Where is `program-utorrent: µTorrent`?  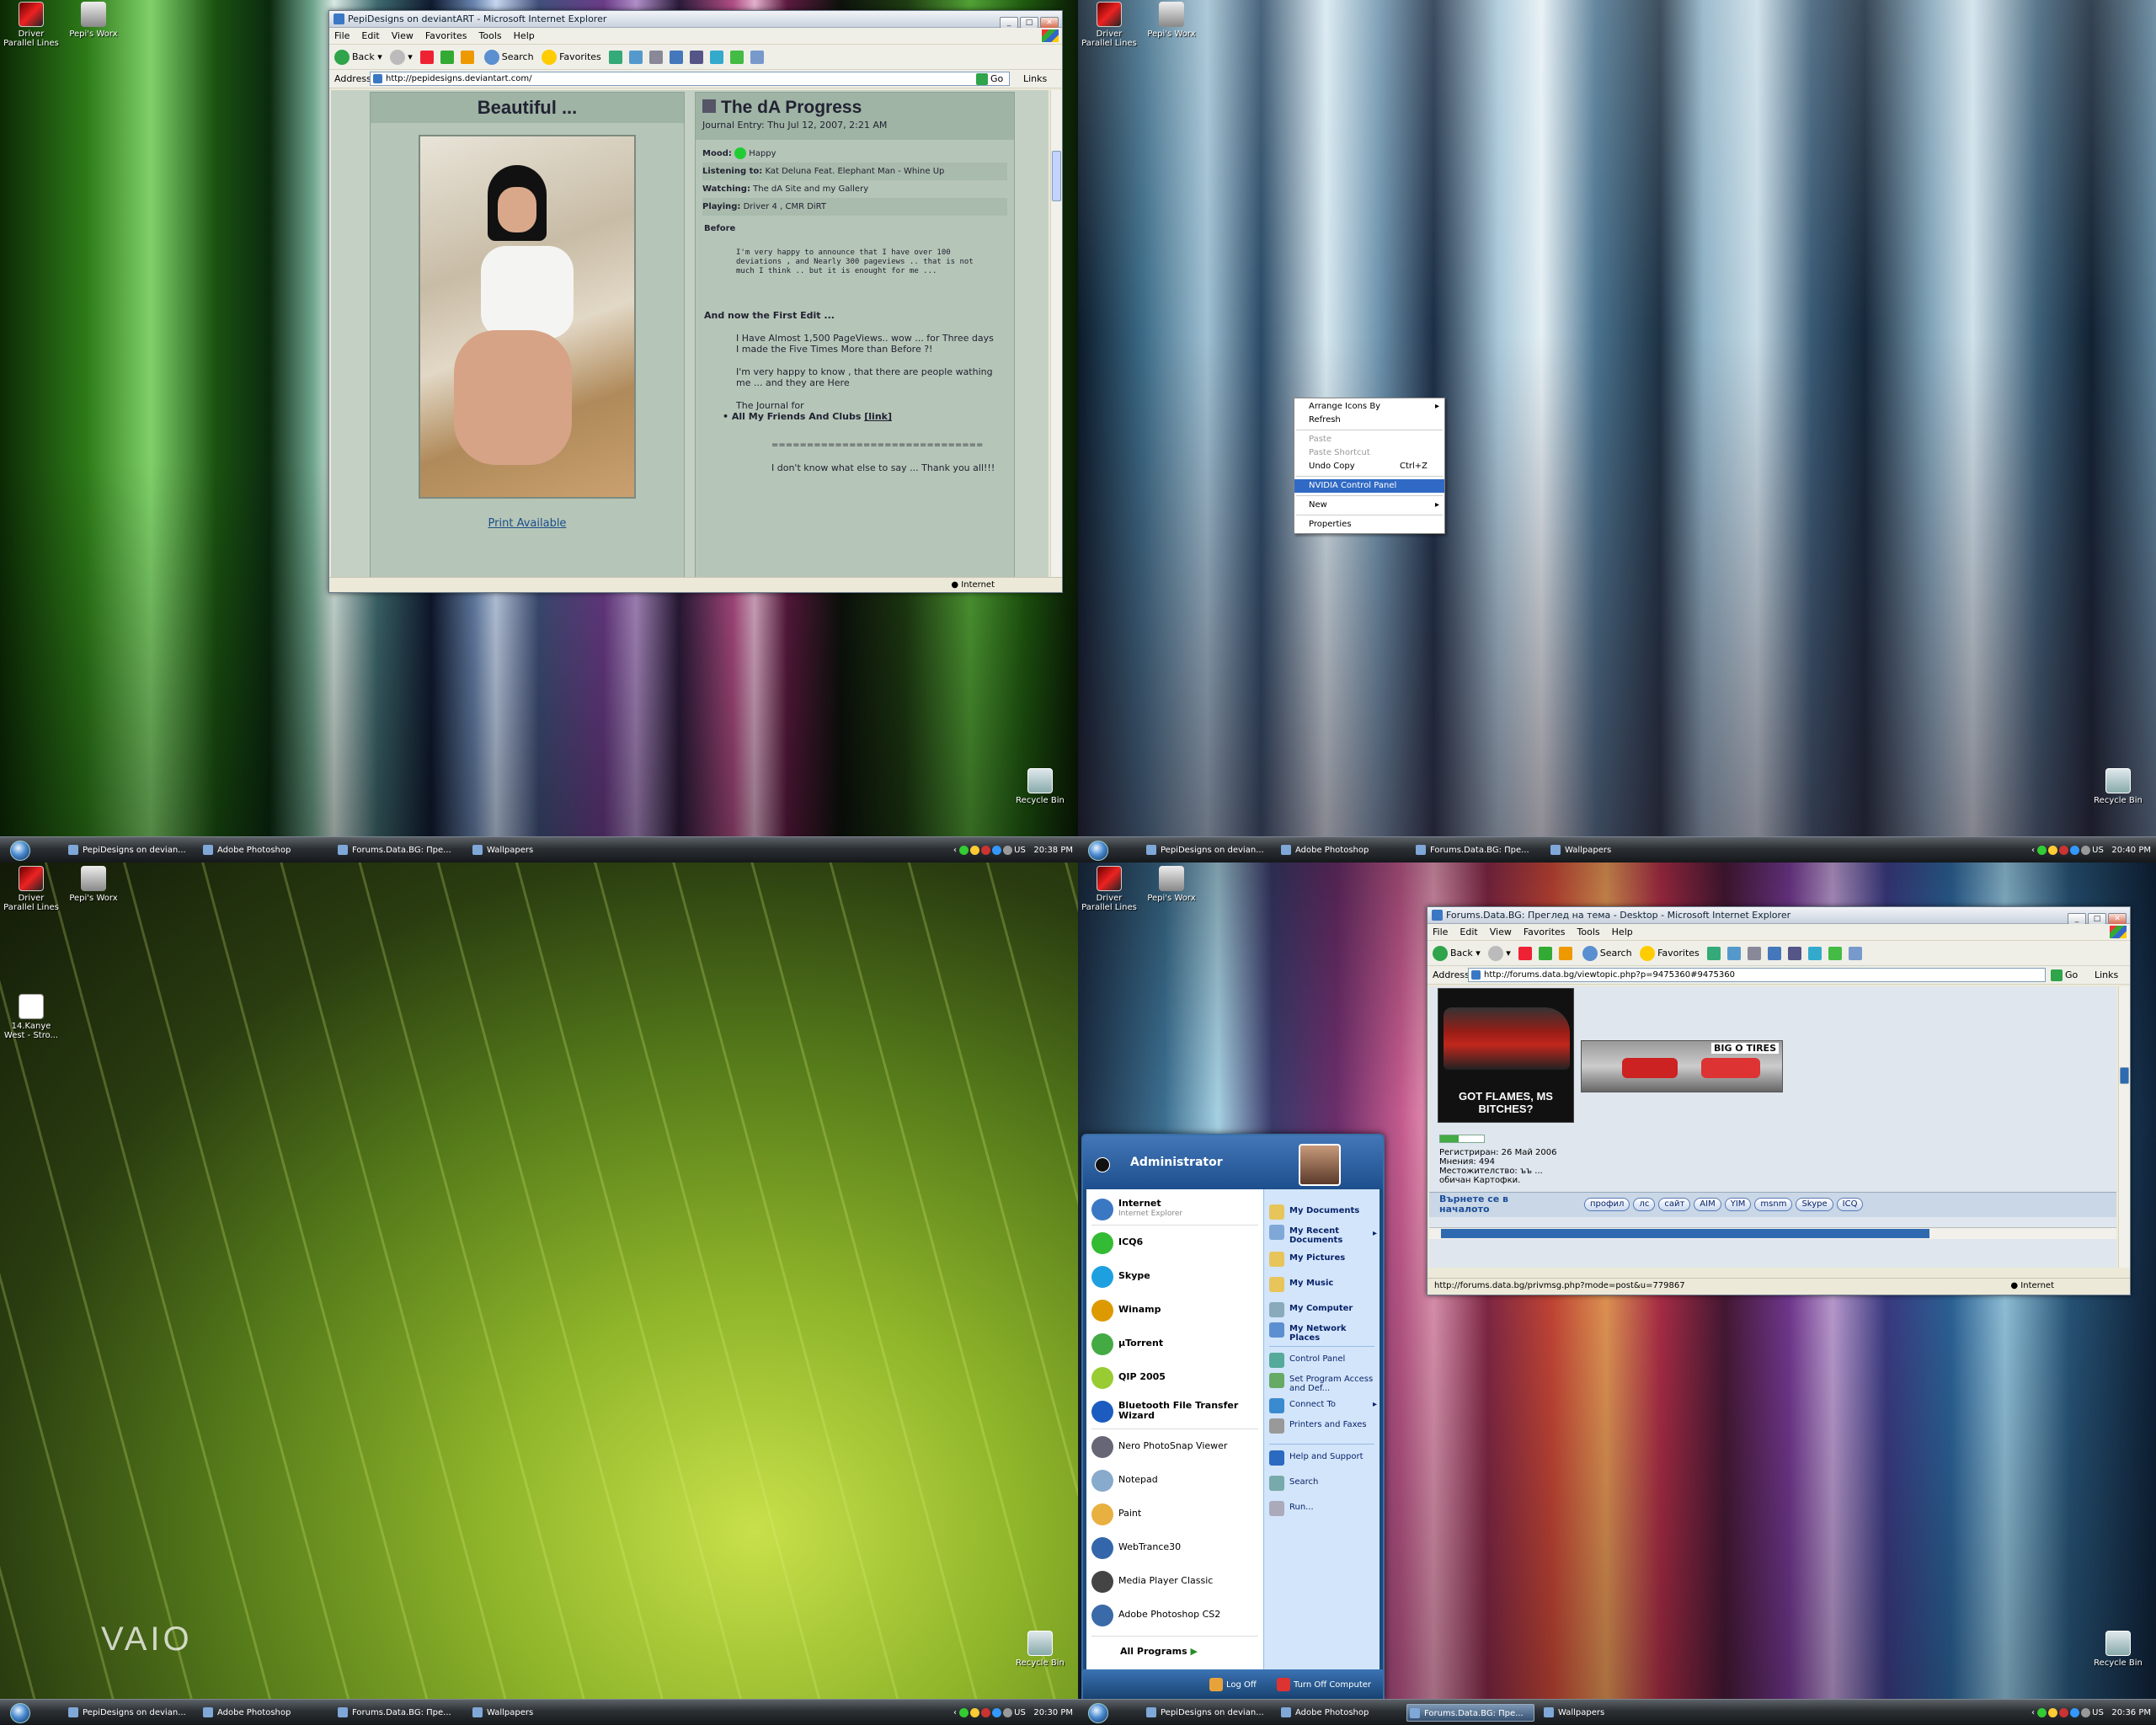 program-utorrent: µTorrent is located at coordinates (1174, 1343).